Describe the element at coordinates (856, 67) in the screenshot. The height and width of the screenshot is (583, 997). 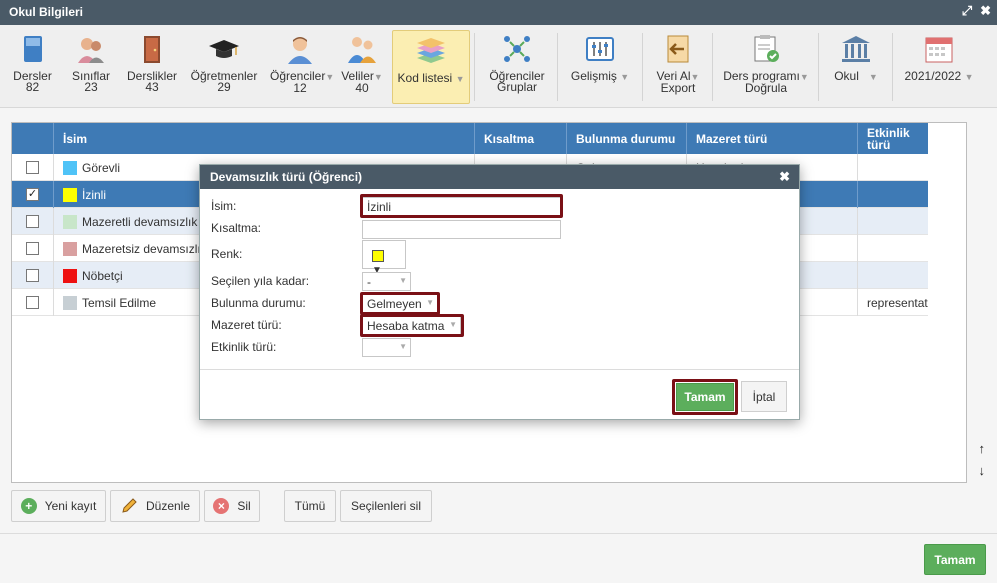
I see `toolbar-button-okul: Okul ▼` at that location.